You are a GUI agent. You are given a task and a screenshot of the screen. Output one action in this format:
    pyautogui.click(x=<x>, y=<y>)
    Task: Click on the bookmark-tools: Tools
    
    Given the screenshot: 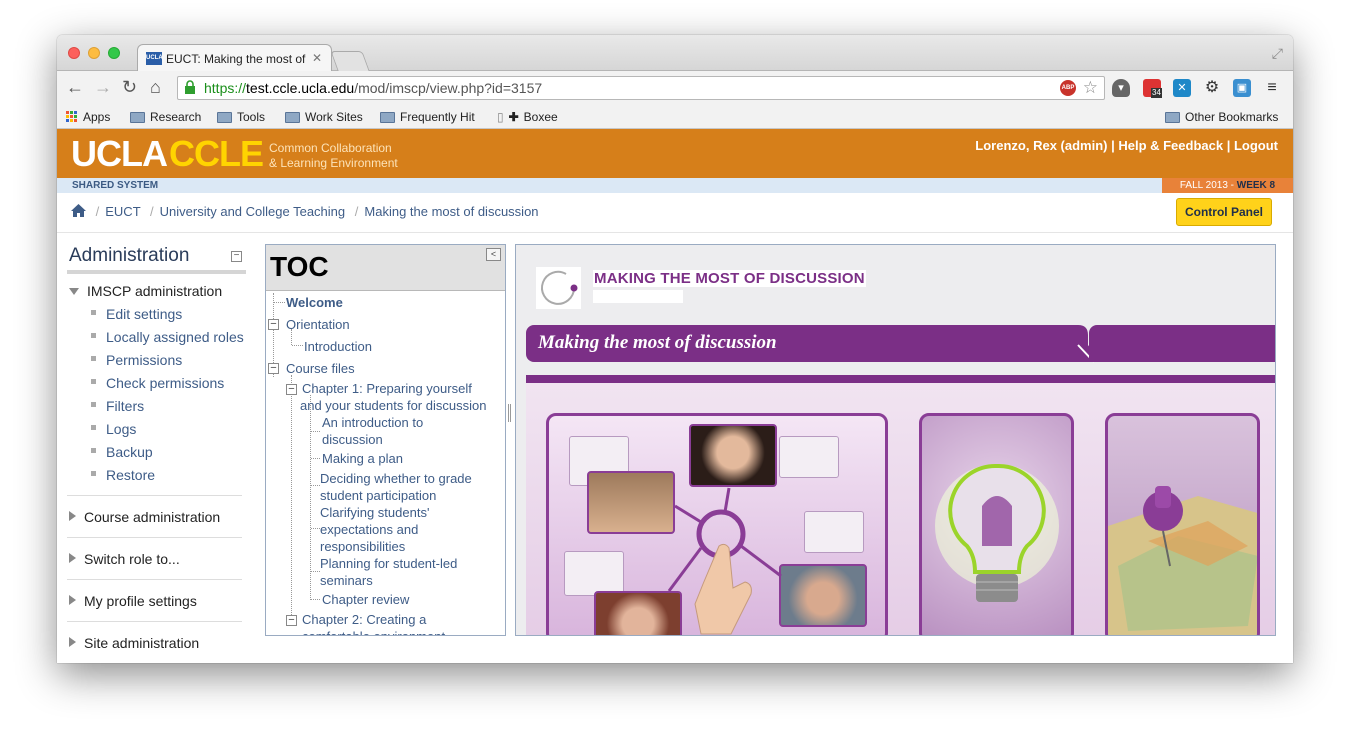 What is the action you would take?
    pyautogui.click(x=241, y=117)
    